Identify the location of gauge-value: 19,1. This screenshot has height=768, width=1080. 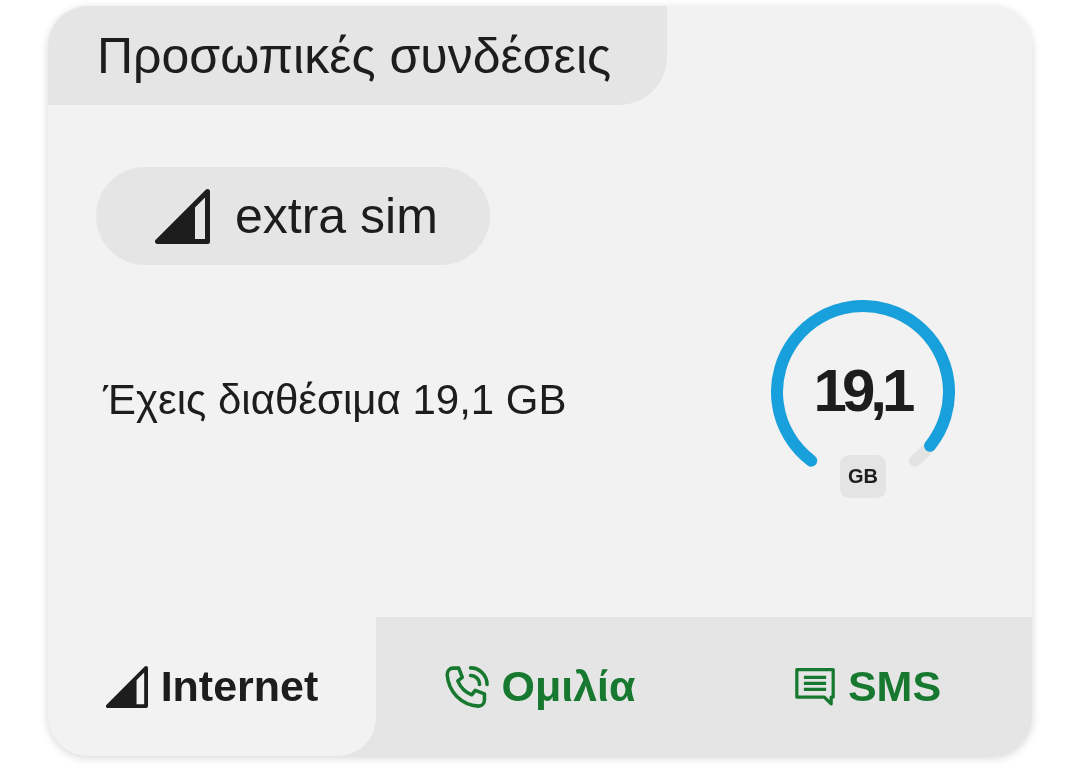
(862, 391).